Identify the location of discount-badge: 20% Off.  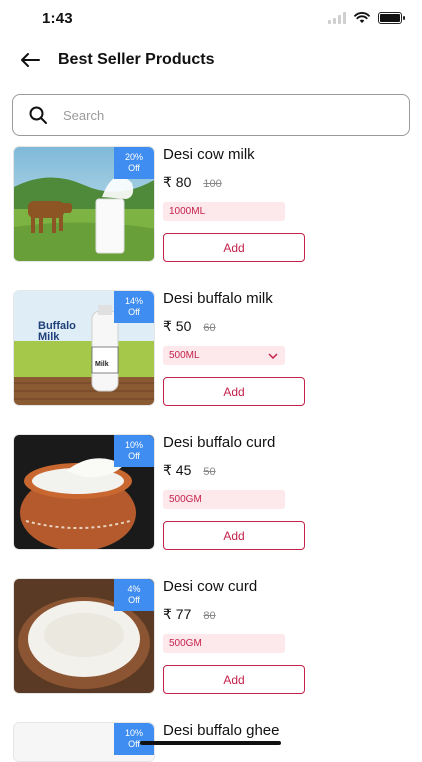
(134, 163).